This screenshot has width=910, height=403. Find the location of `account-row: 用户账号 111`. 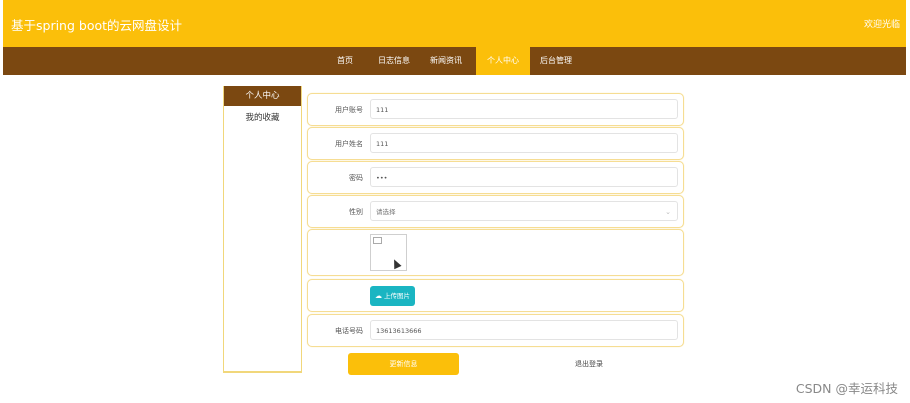

account-row: 用户账号 111 is located at coordinates (495, 109).